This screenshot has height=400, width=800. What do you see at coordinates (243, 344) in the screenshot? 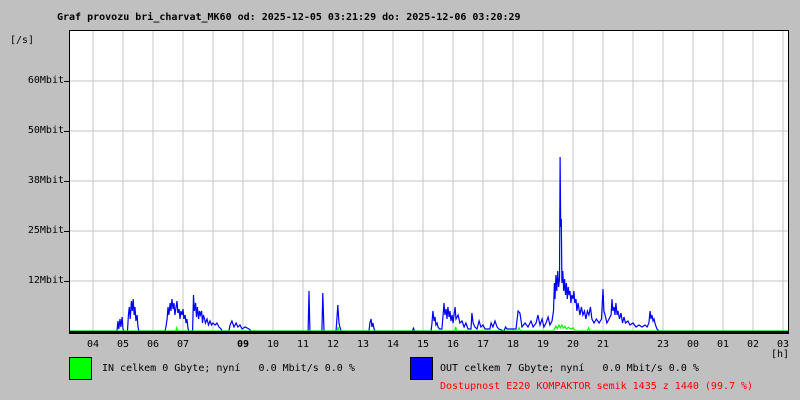
I see `x-tick-label: 09` at bounding box center [243, 344].